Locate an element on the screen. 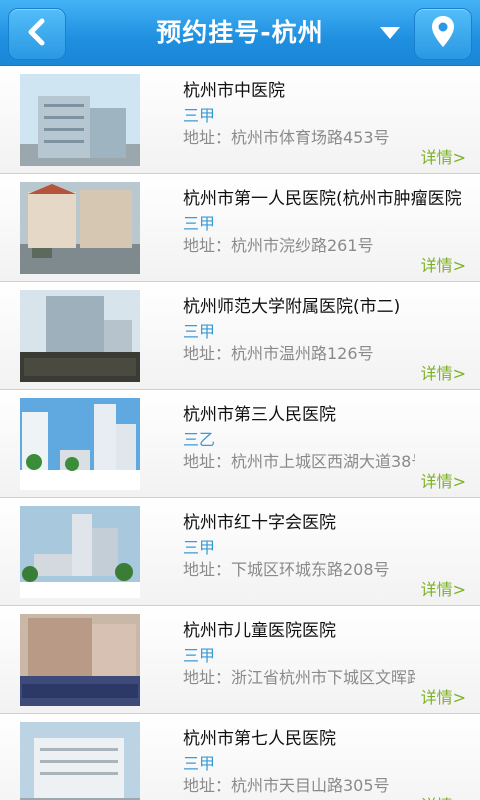  hospital-list-item: 杭州市第七人民医院 三甲 地址：杭州市天目山路305号 详情> is located at coordinates (240, 757).